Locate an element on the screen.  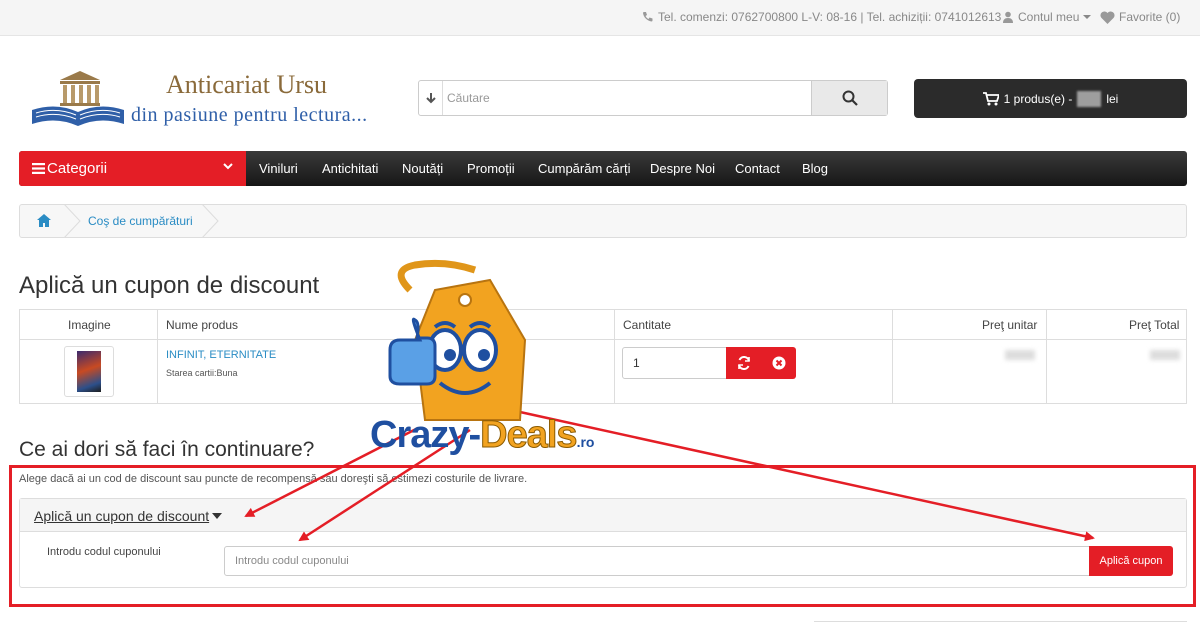
account-menu: Contul meu is located at coordinates (1047, 17).